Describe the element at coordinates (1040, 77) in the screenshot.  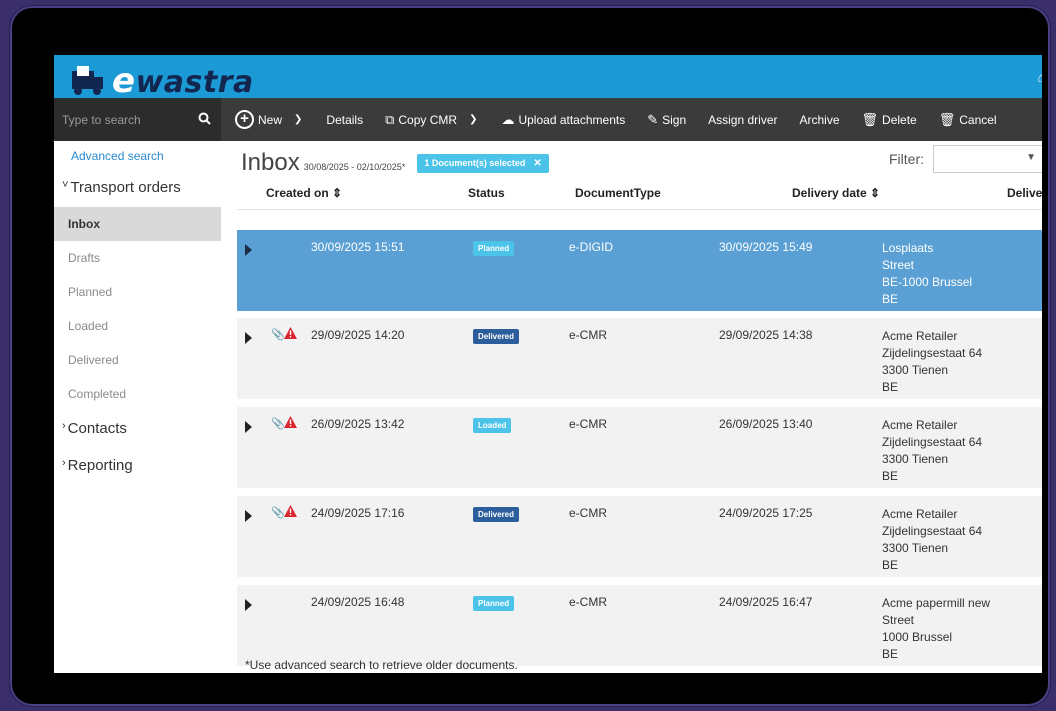
I see `notification-icon: ⌂` at that location.